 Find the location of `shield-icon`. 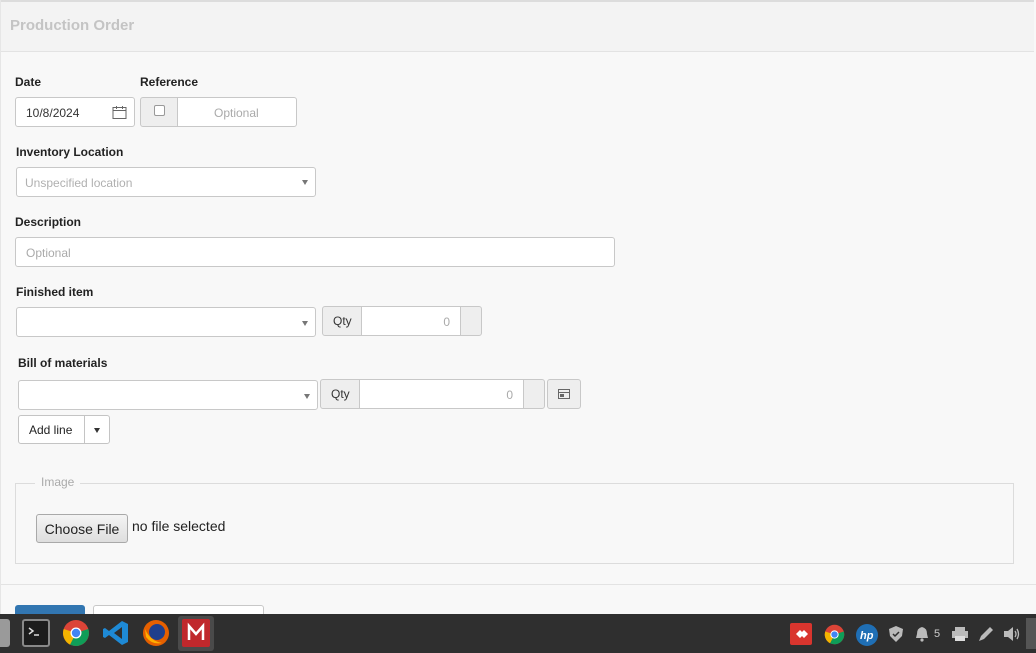

shield-icon is located at coordinates (896, 634).